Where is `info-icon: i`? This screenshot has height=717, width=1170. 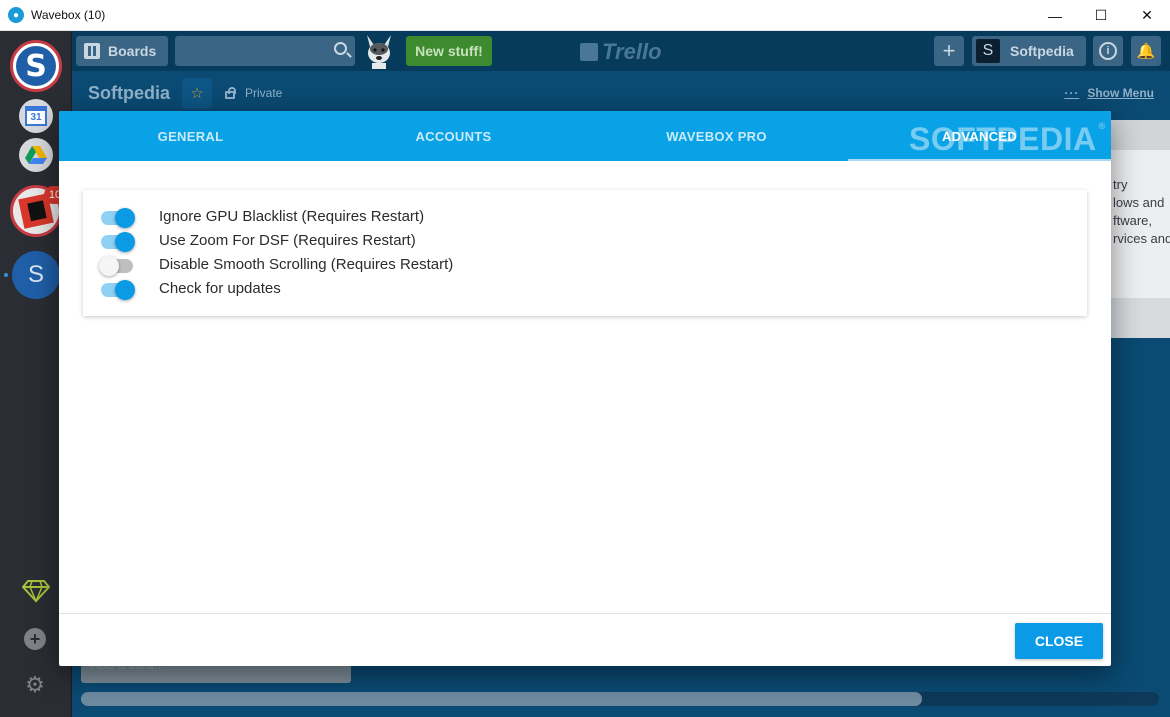 info-icon: i is located at coordinates (1108, 51).